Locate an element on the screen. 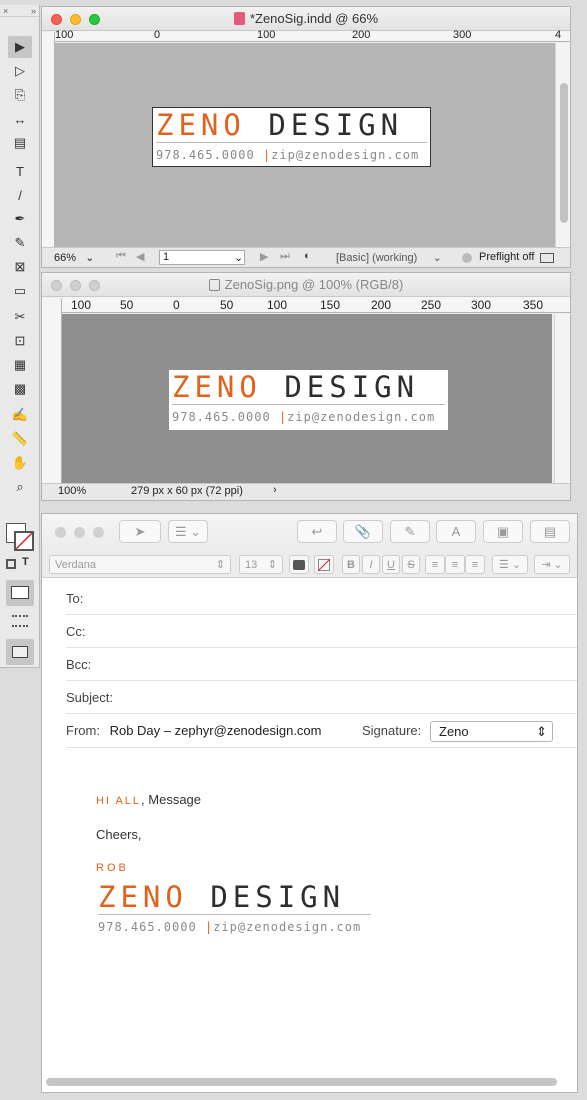 The width and height of the screenshot is (587, 1100). markup-icon: ✎ is located at coordinates (410, 531).